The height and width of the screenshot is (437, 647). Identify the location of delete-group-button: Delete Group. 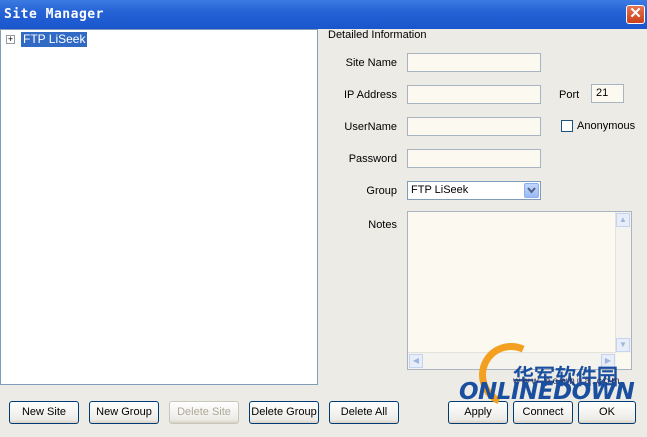
(284, 412).